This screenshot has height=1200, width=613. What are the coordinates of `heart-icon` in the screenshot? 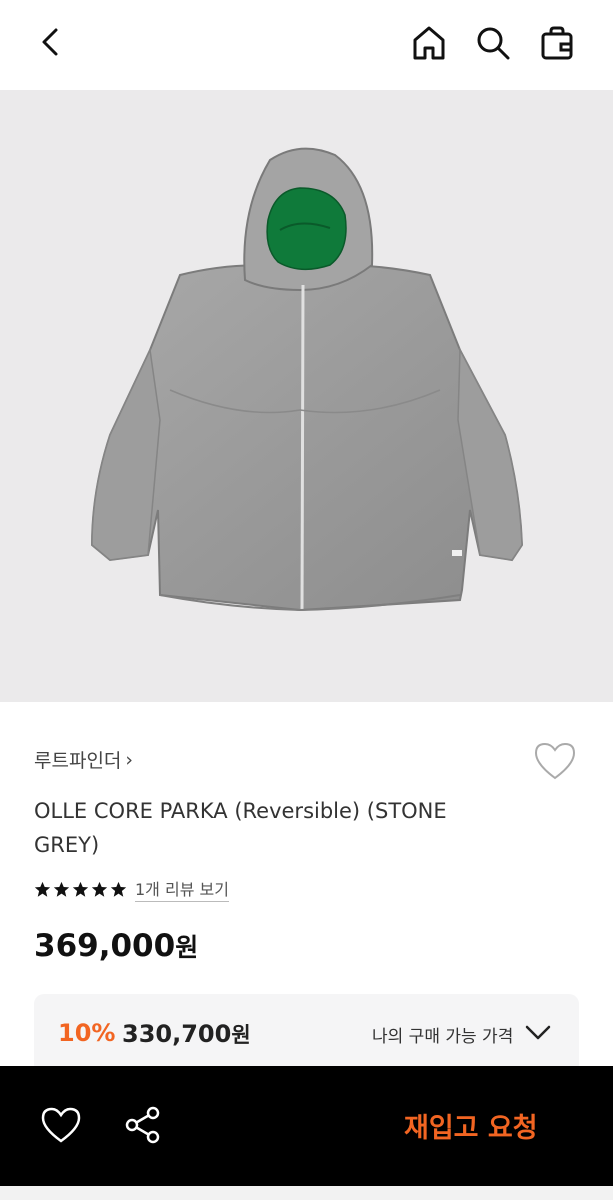 It's located at (61, 1125).